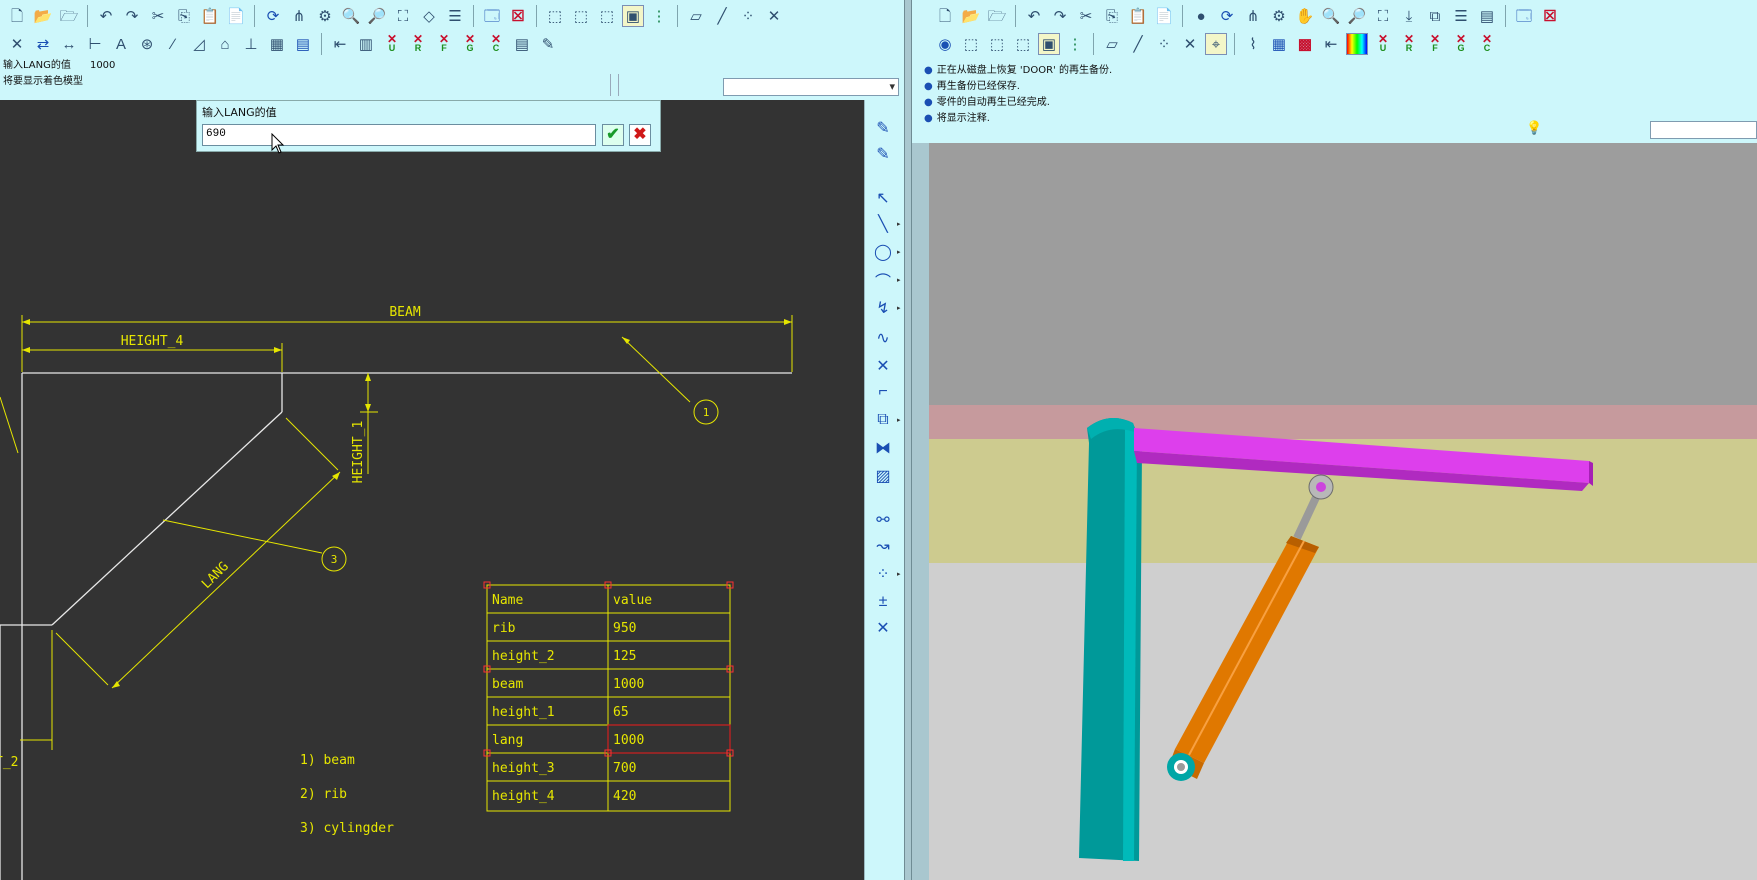  What do you see at coordinates (518, 16) in the screenshot?
I see `window-close-icon: ☒` at bounding box center [518, 16].